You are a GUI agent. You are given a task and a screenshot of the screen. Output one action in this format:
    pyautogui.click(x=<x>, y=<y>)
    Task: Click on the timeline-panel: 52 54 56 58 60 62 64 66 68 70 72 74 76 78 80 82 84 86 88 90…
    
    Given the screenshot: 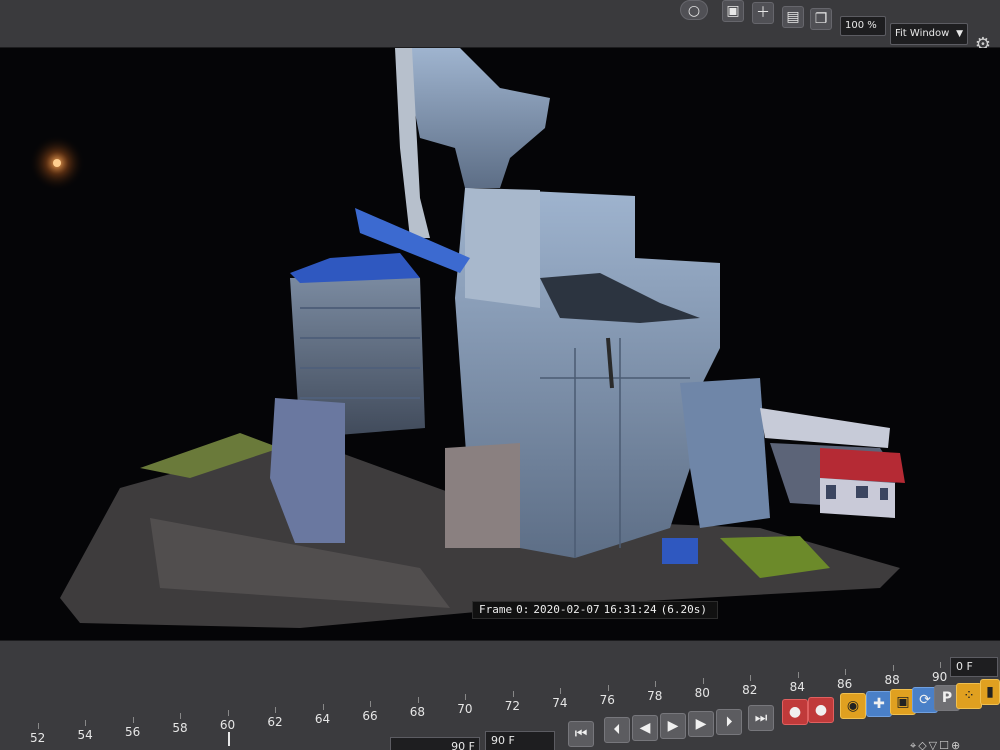 What is the action you would take?
    pyautogui.click(x=500, y=695)
    